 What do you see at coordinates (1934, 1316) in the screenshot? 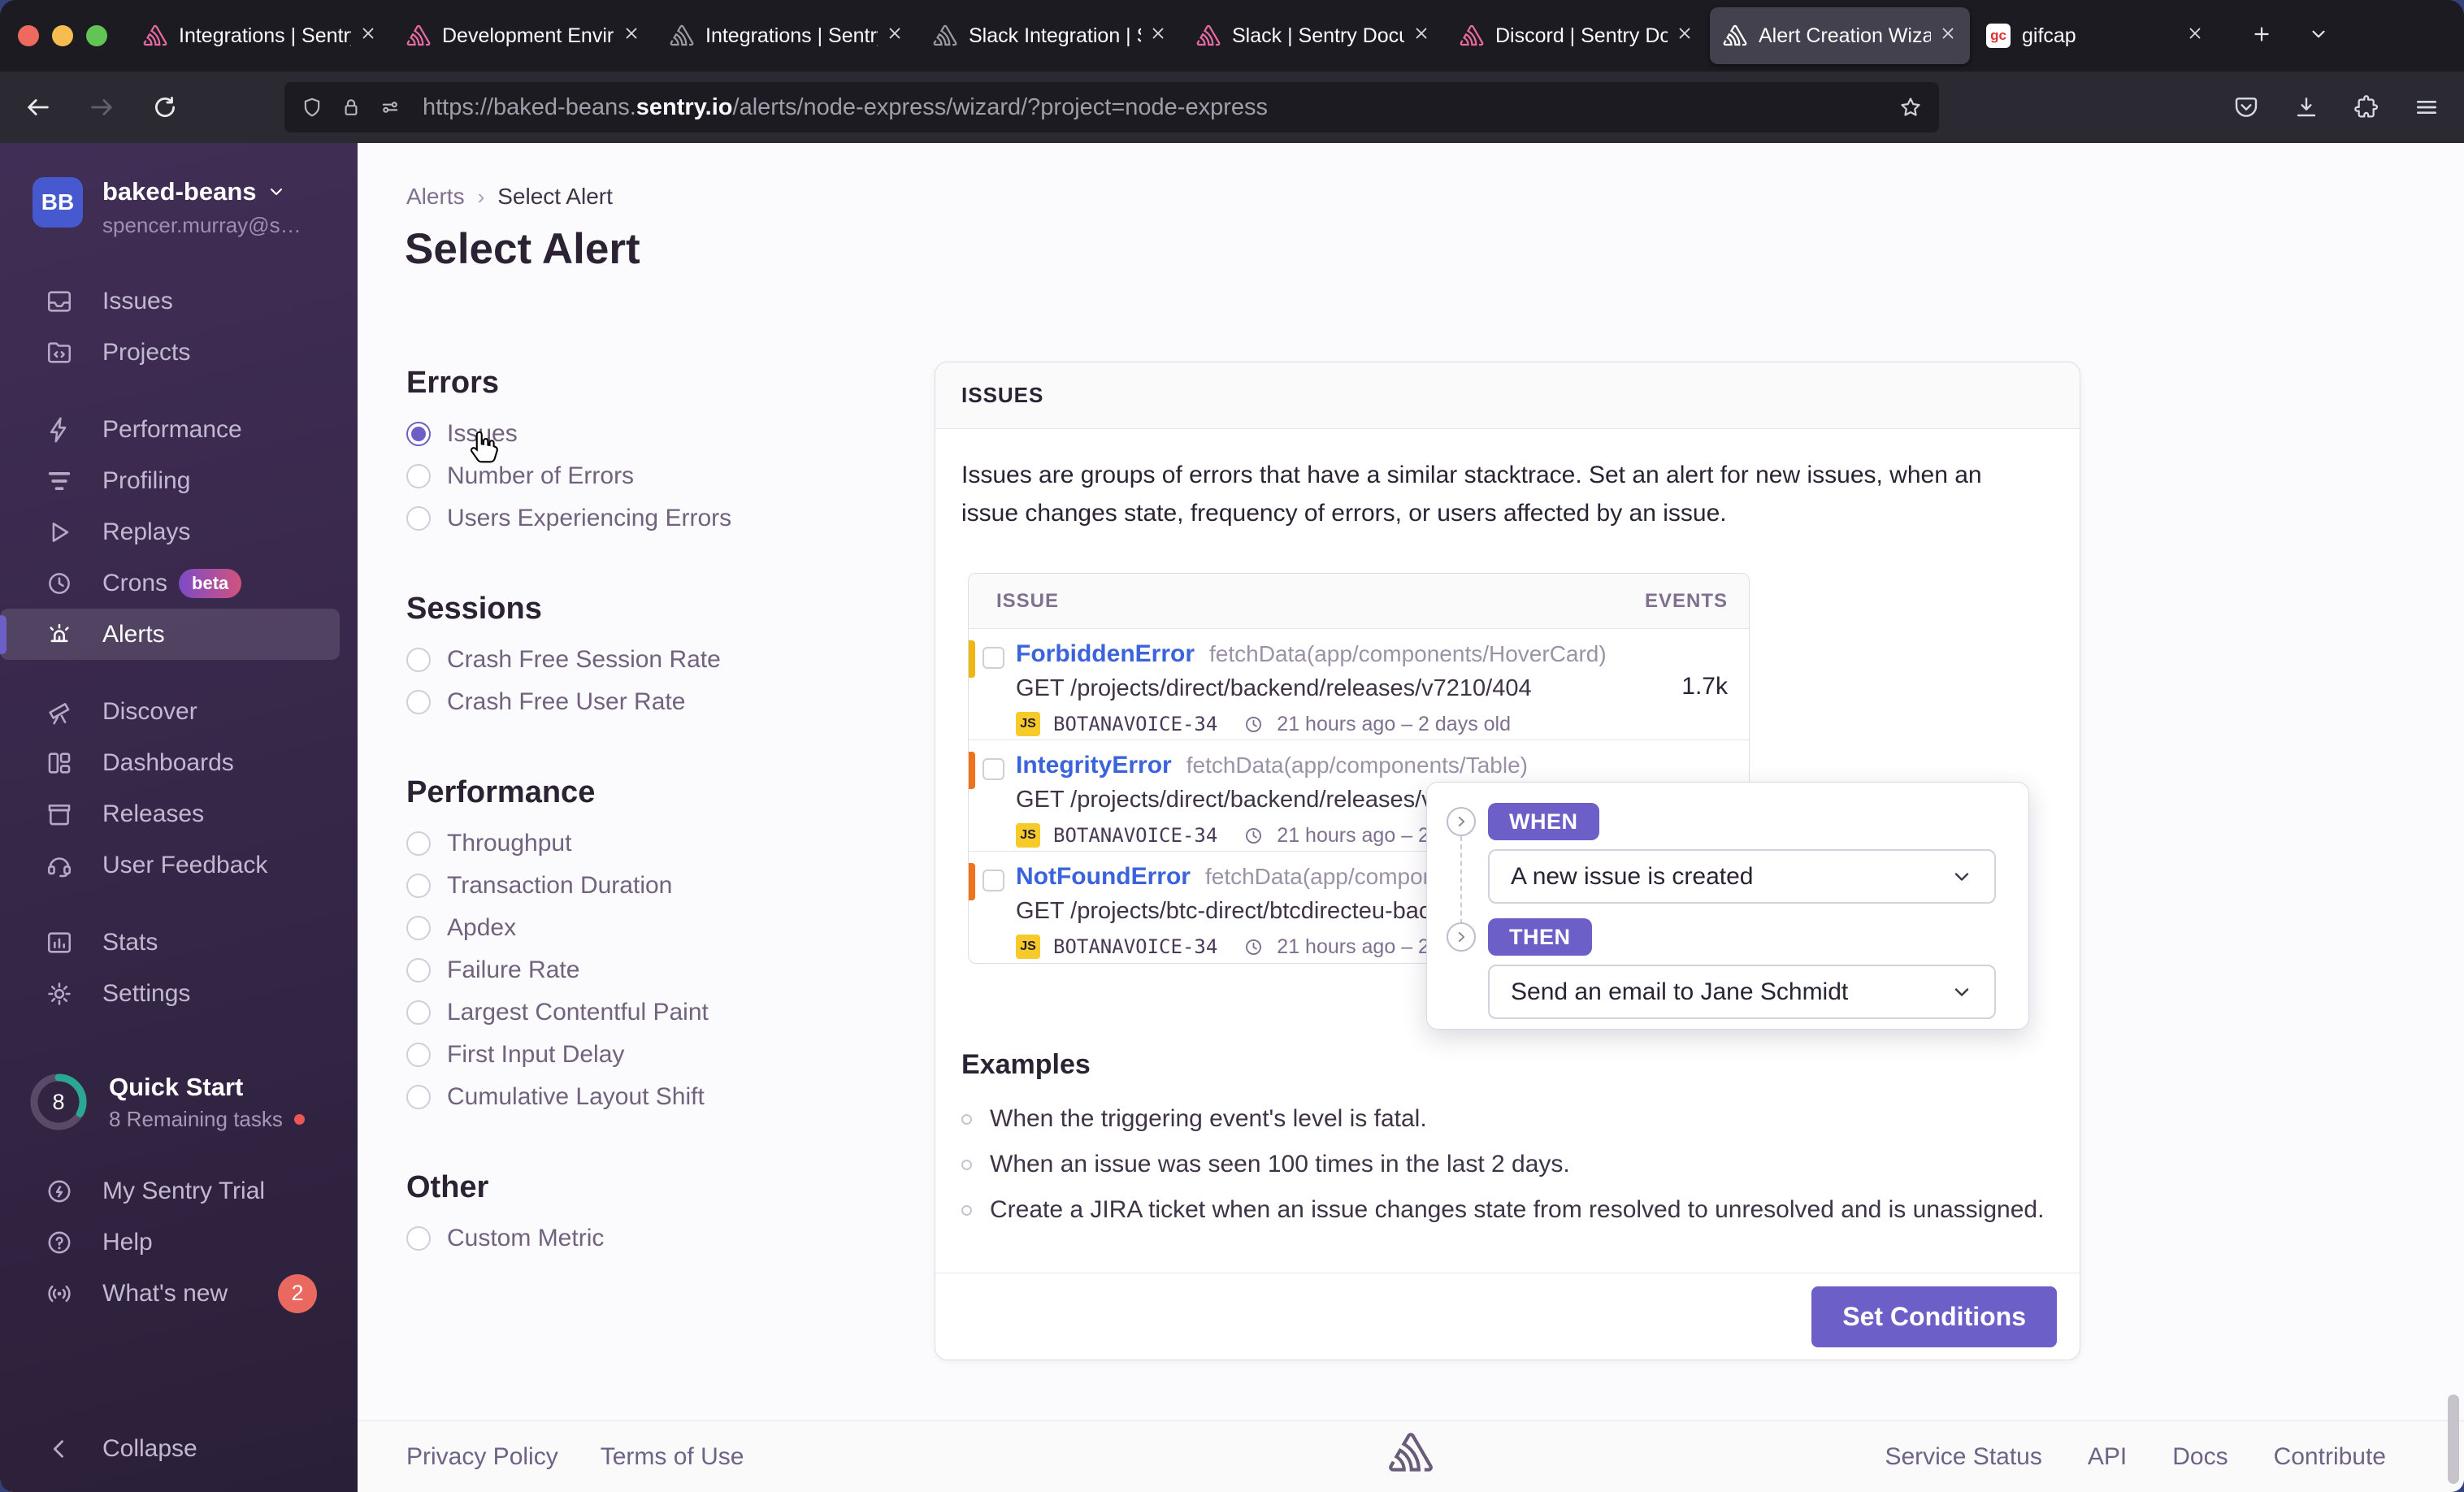
I see `set-conditions-button: Set Conditions` at bounding box center [1934, 1316].